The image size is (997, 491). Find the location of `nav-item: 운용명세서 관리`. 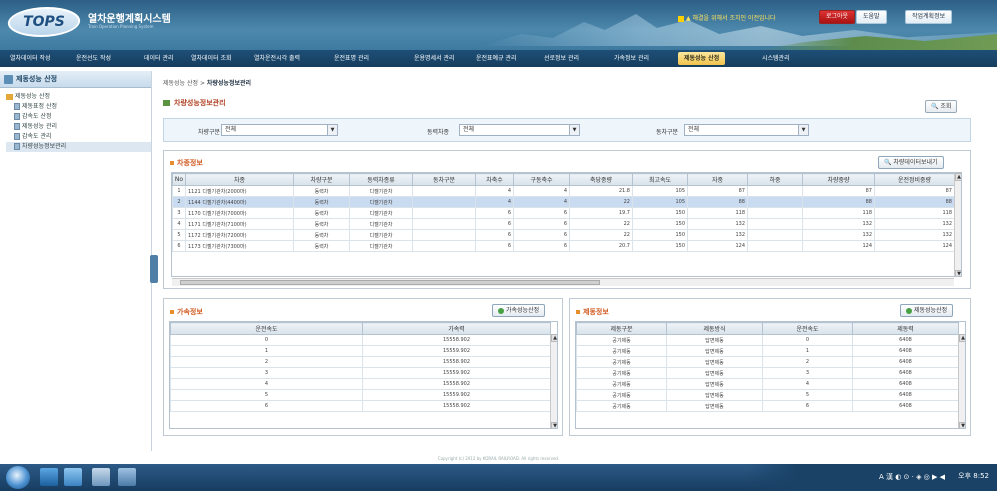

nav-item: 운용명세서 관리 is located at coordinates (434, 58).